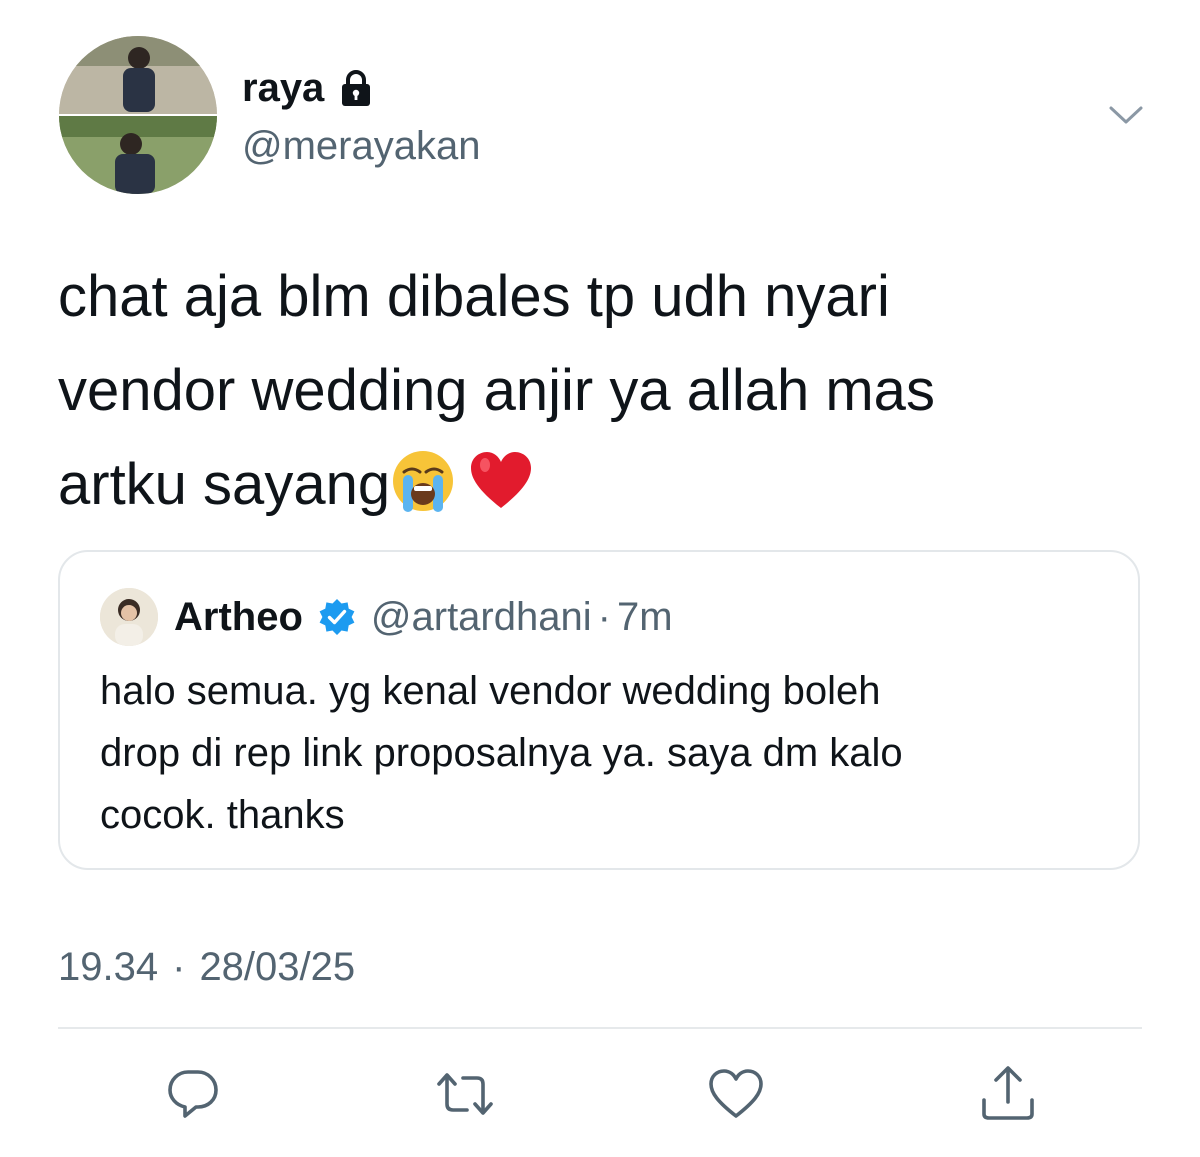 The width and height of the screenshot is (1200, 1157). What do you see at coordinates (474, 296) in the screenshot?
I see `tweet-text-line: chat aja blm dibales tp udh nyari` at bounding box center [474, 296].